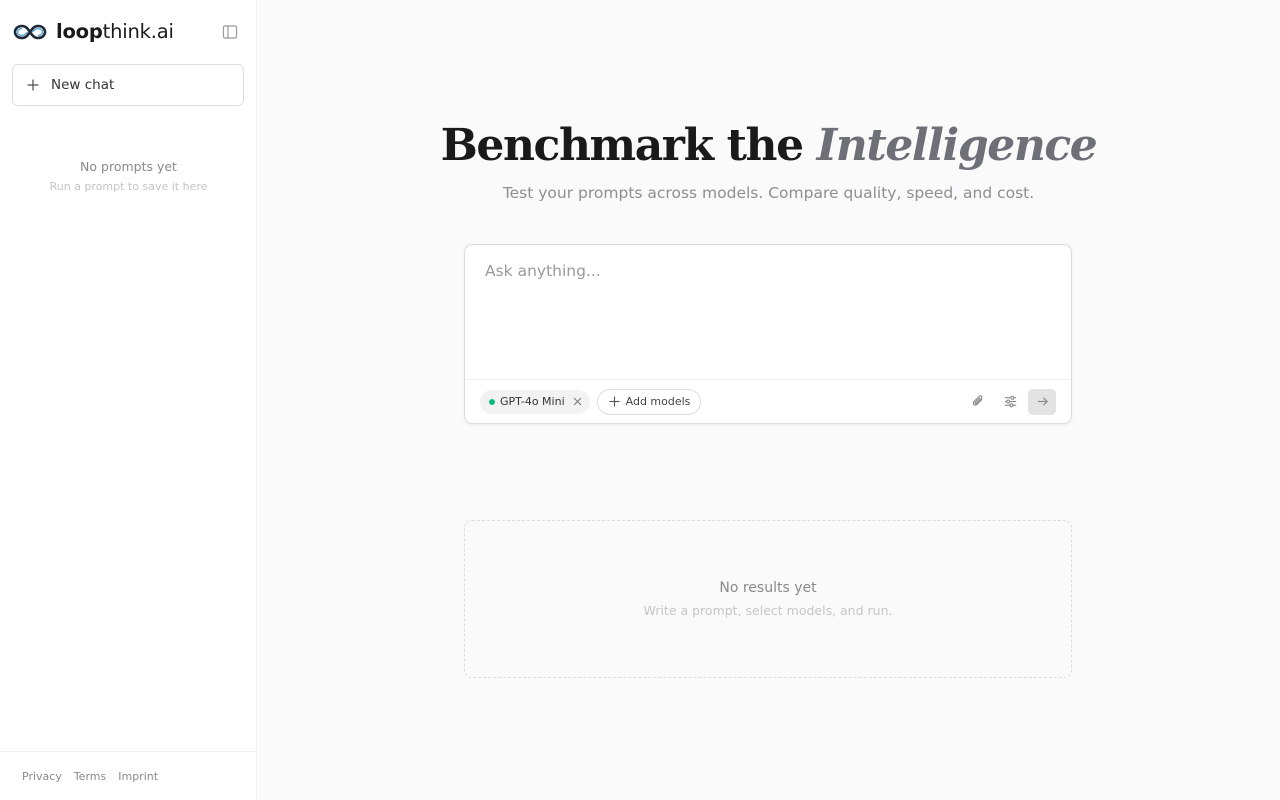 The image size is (1280, 800). Describe the element at coordinates (90, 776) in the screenshot. I see `footer-link-terms: Terms` at that location.